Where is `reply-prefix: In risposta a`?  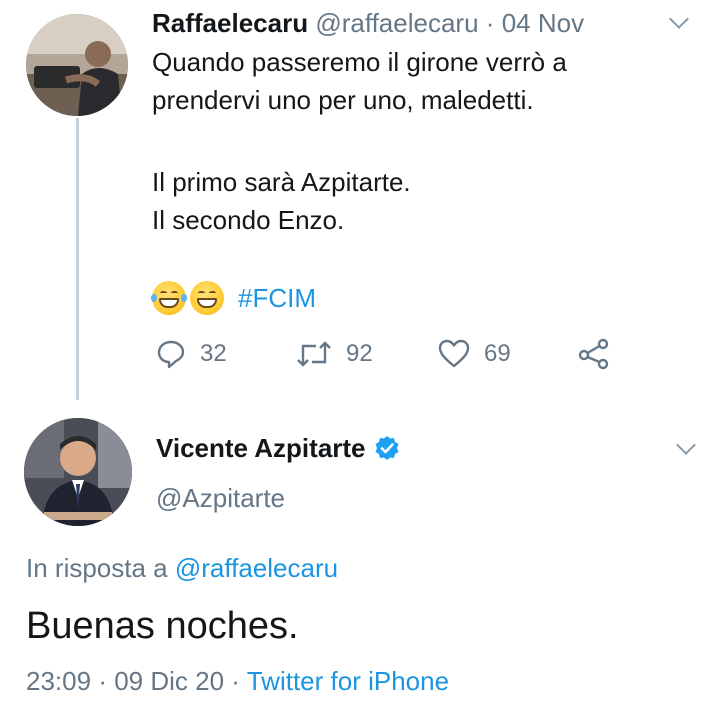
reply-prefix: In risposta a is located at coordinates (97, 568).